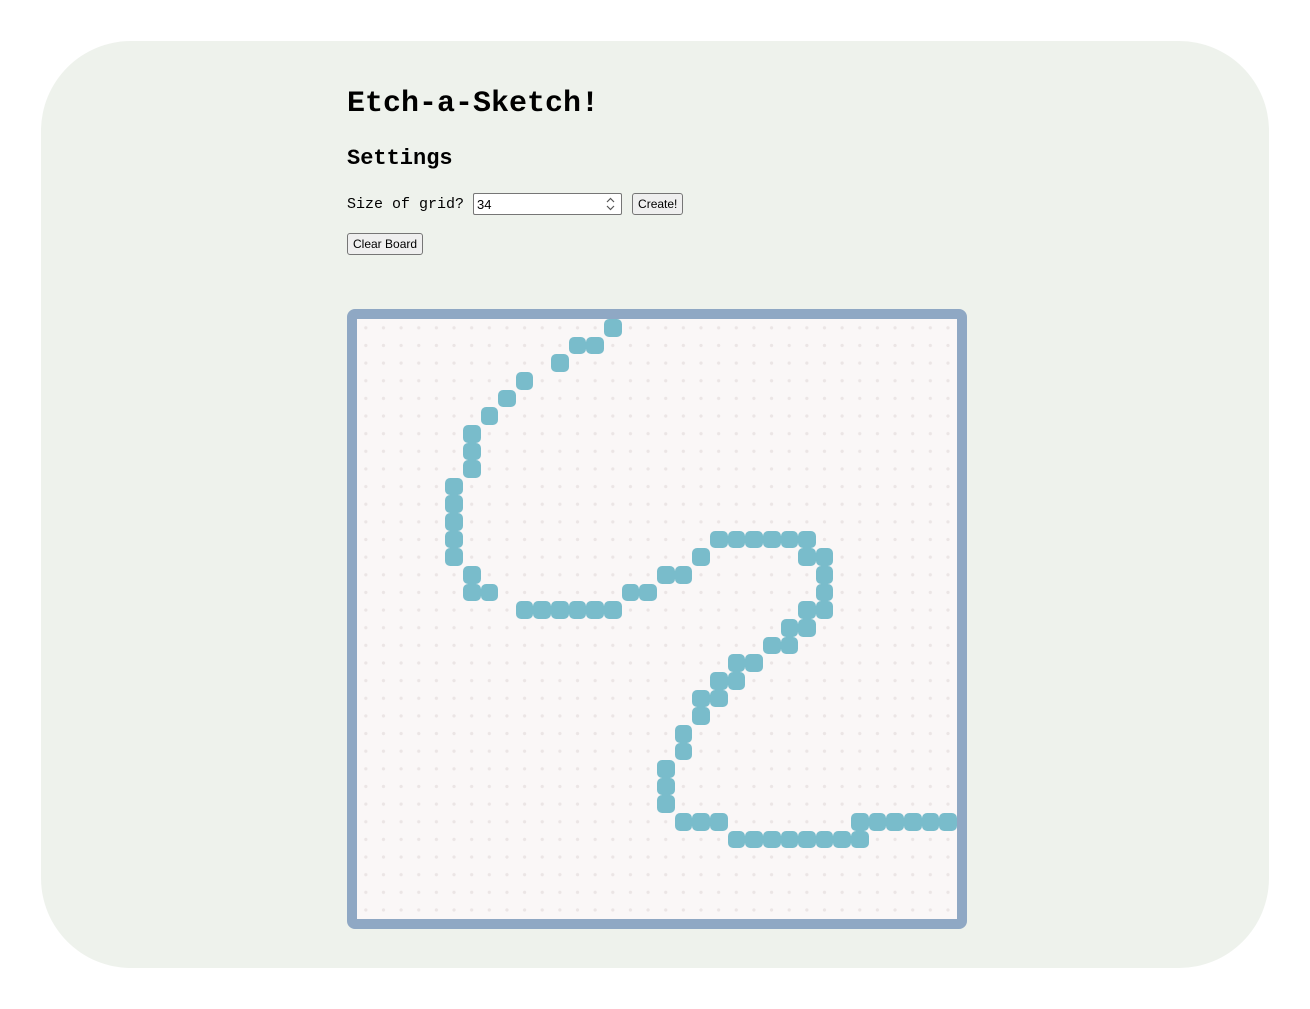 The image size is (1310, 1009). Describe the element at coordinates (610, 204) in the screenshot. I see `spinner-buttons` at that location.